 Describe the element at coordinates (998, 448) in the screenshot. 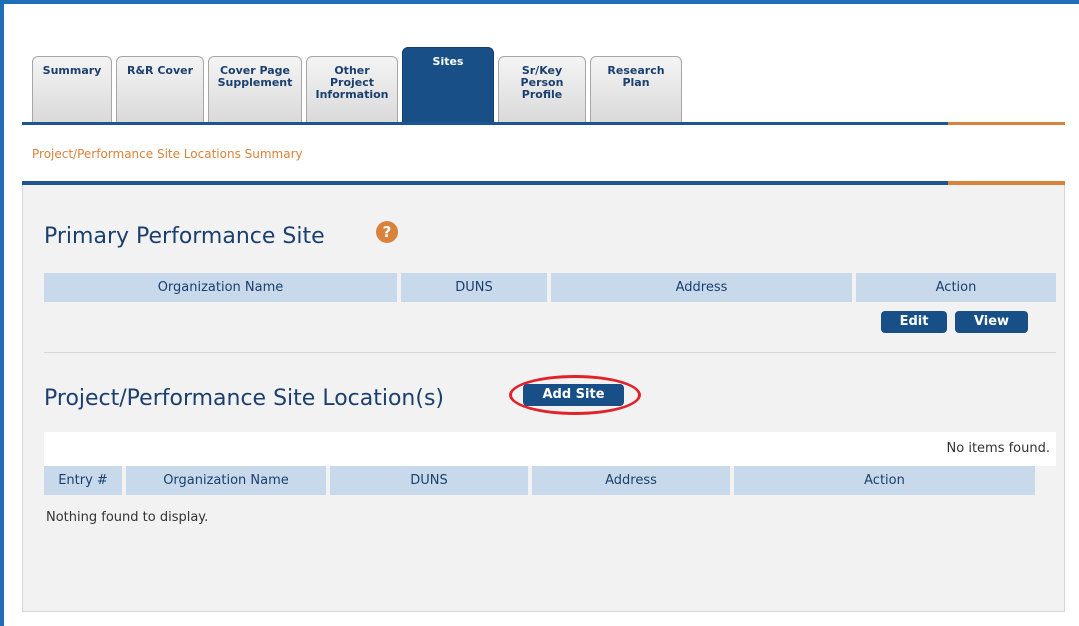

I see `no-items-text: No items found.` at that location.